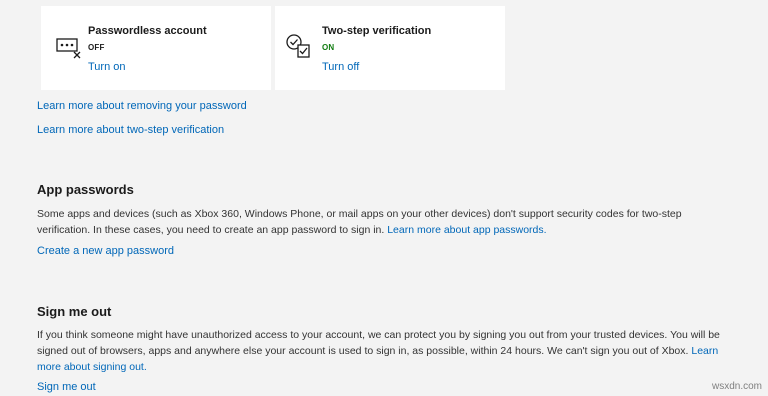  I want to click on app-passwords-heading: App passwords, so click(85, 189).